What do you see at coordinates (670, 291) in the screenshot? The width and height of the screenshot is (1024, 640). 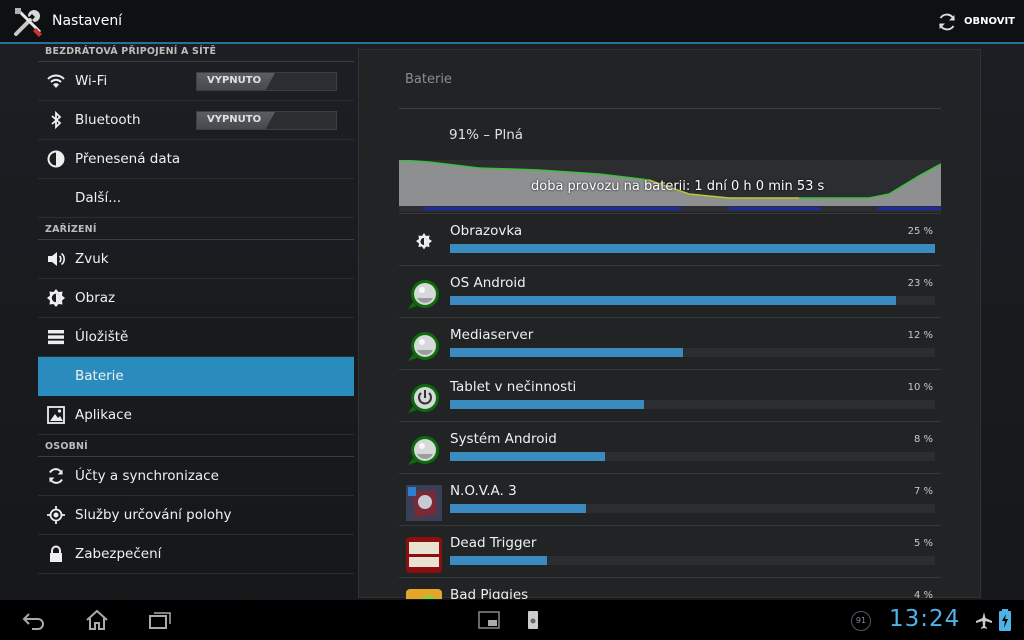 I see `usage-row-android-os: OS Android 23 %` at bounding box center [670, 291].